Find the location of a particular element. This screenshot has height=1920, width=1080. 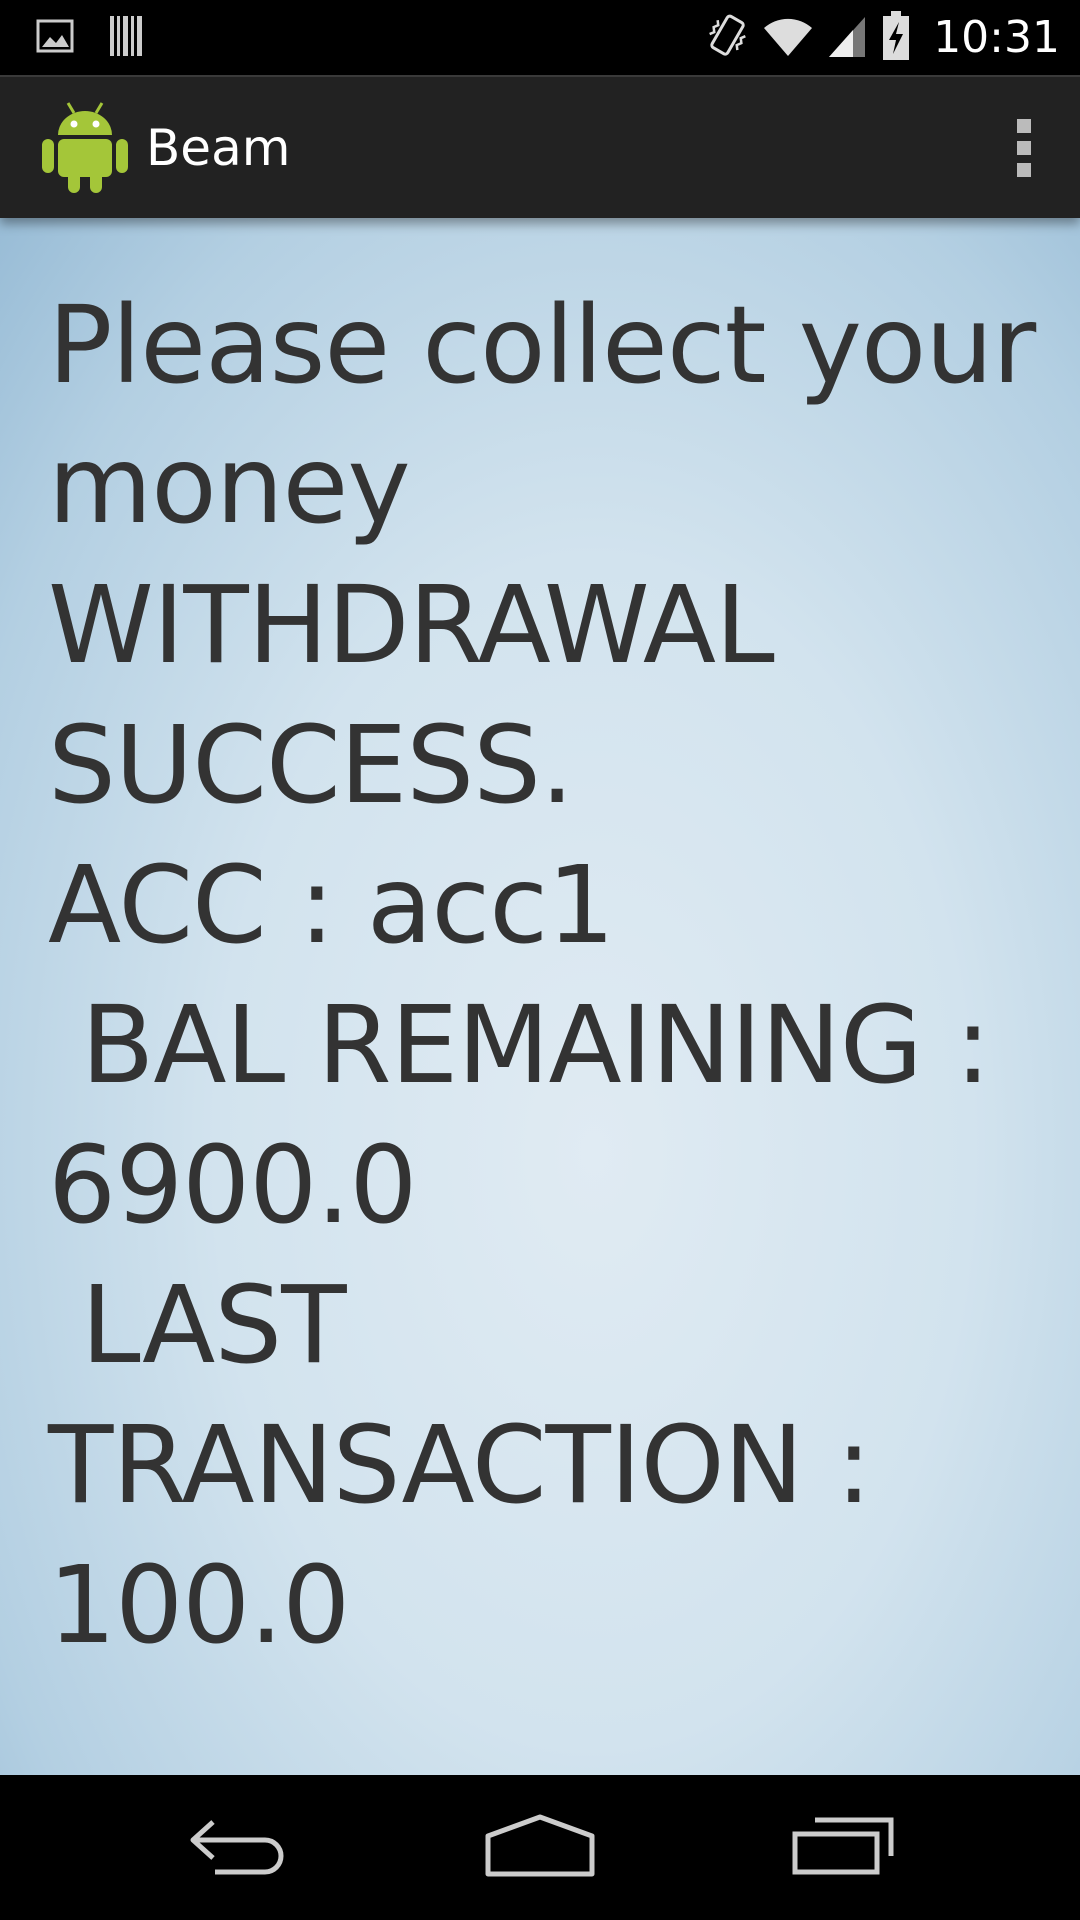

system-icons: 10:31 is located at coordinates (882, 38).